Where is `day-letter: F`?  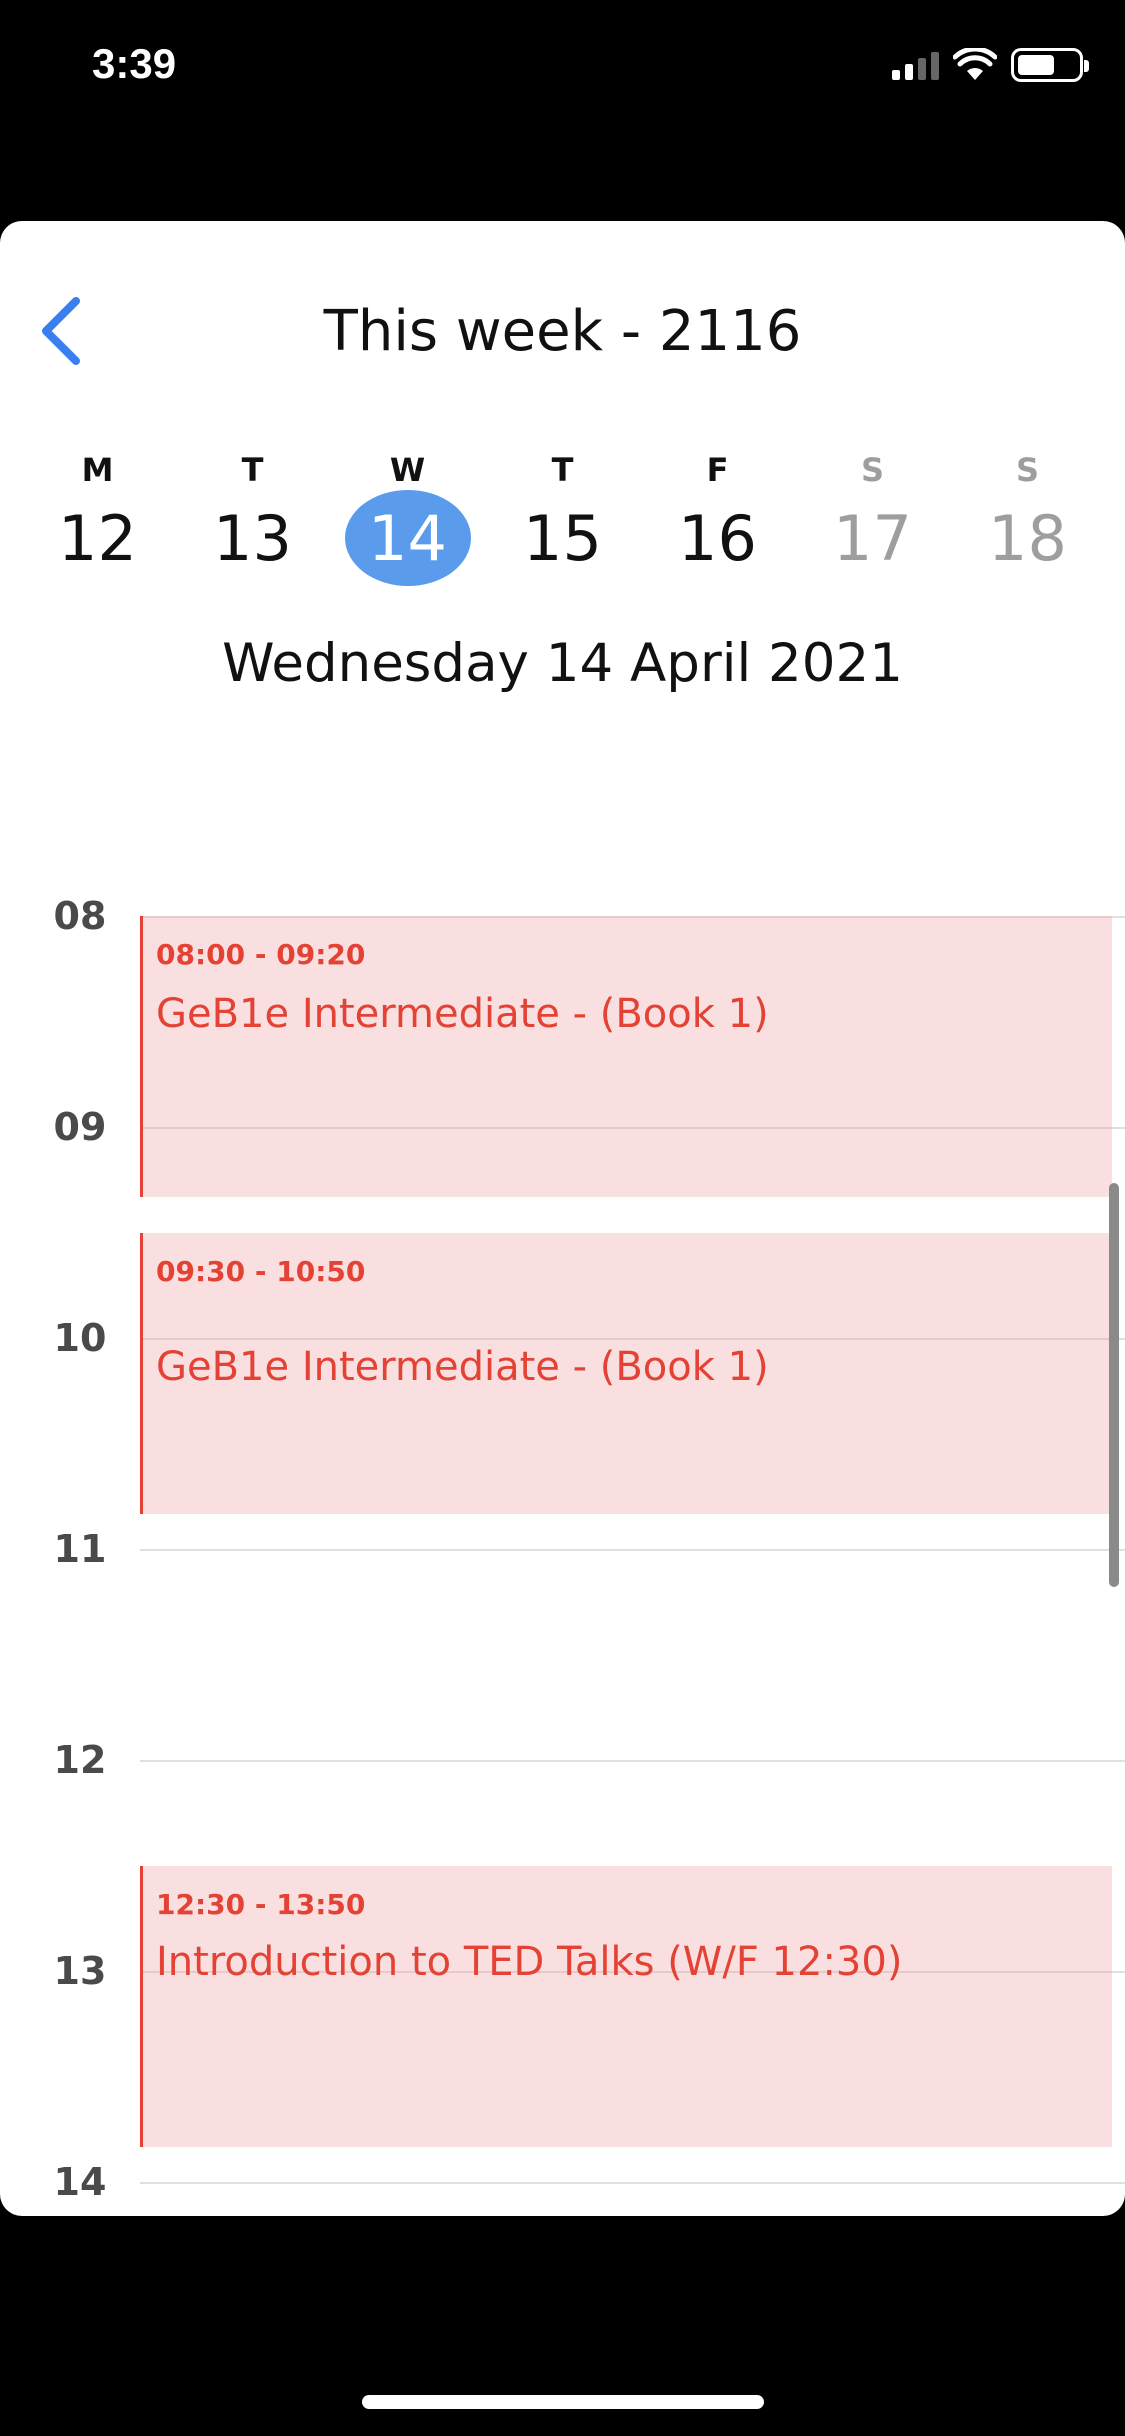 day-letter: F is located at coordinates (717, 470).